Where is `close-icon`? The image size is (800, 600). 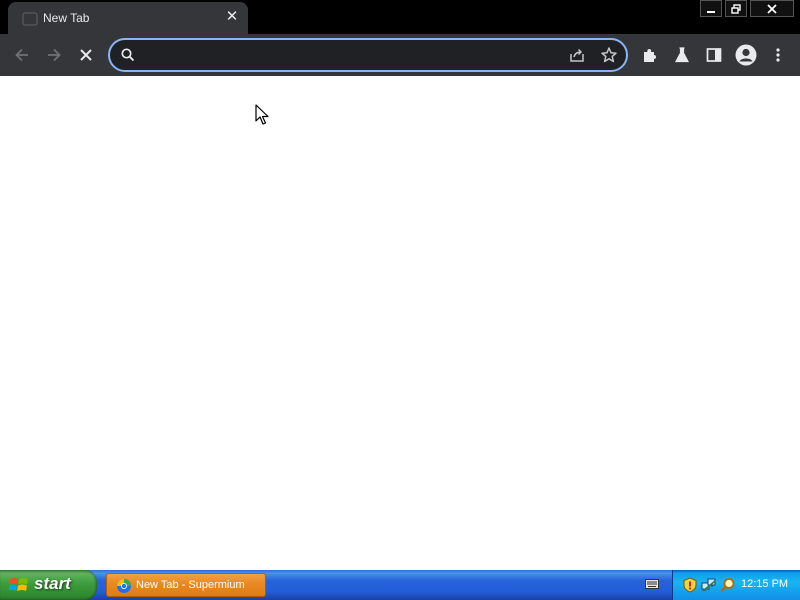
close-icon is located at coordinates (772, 8).